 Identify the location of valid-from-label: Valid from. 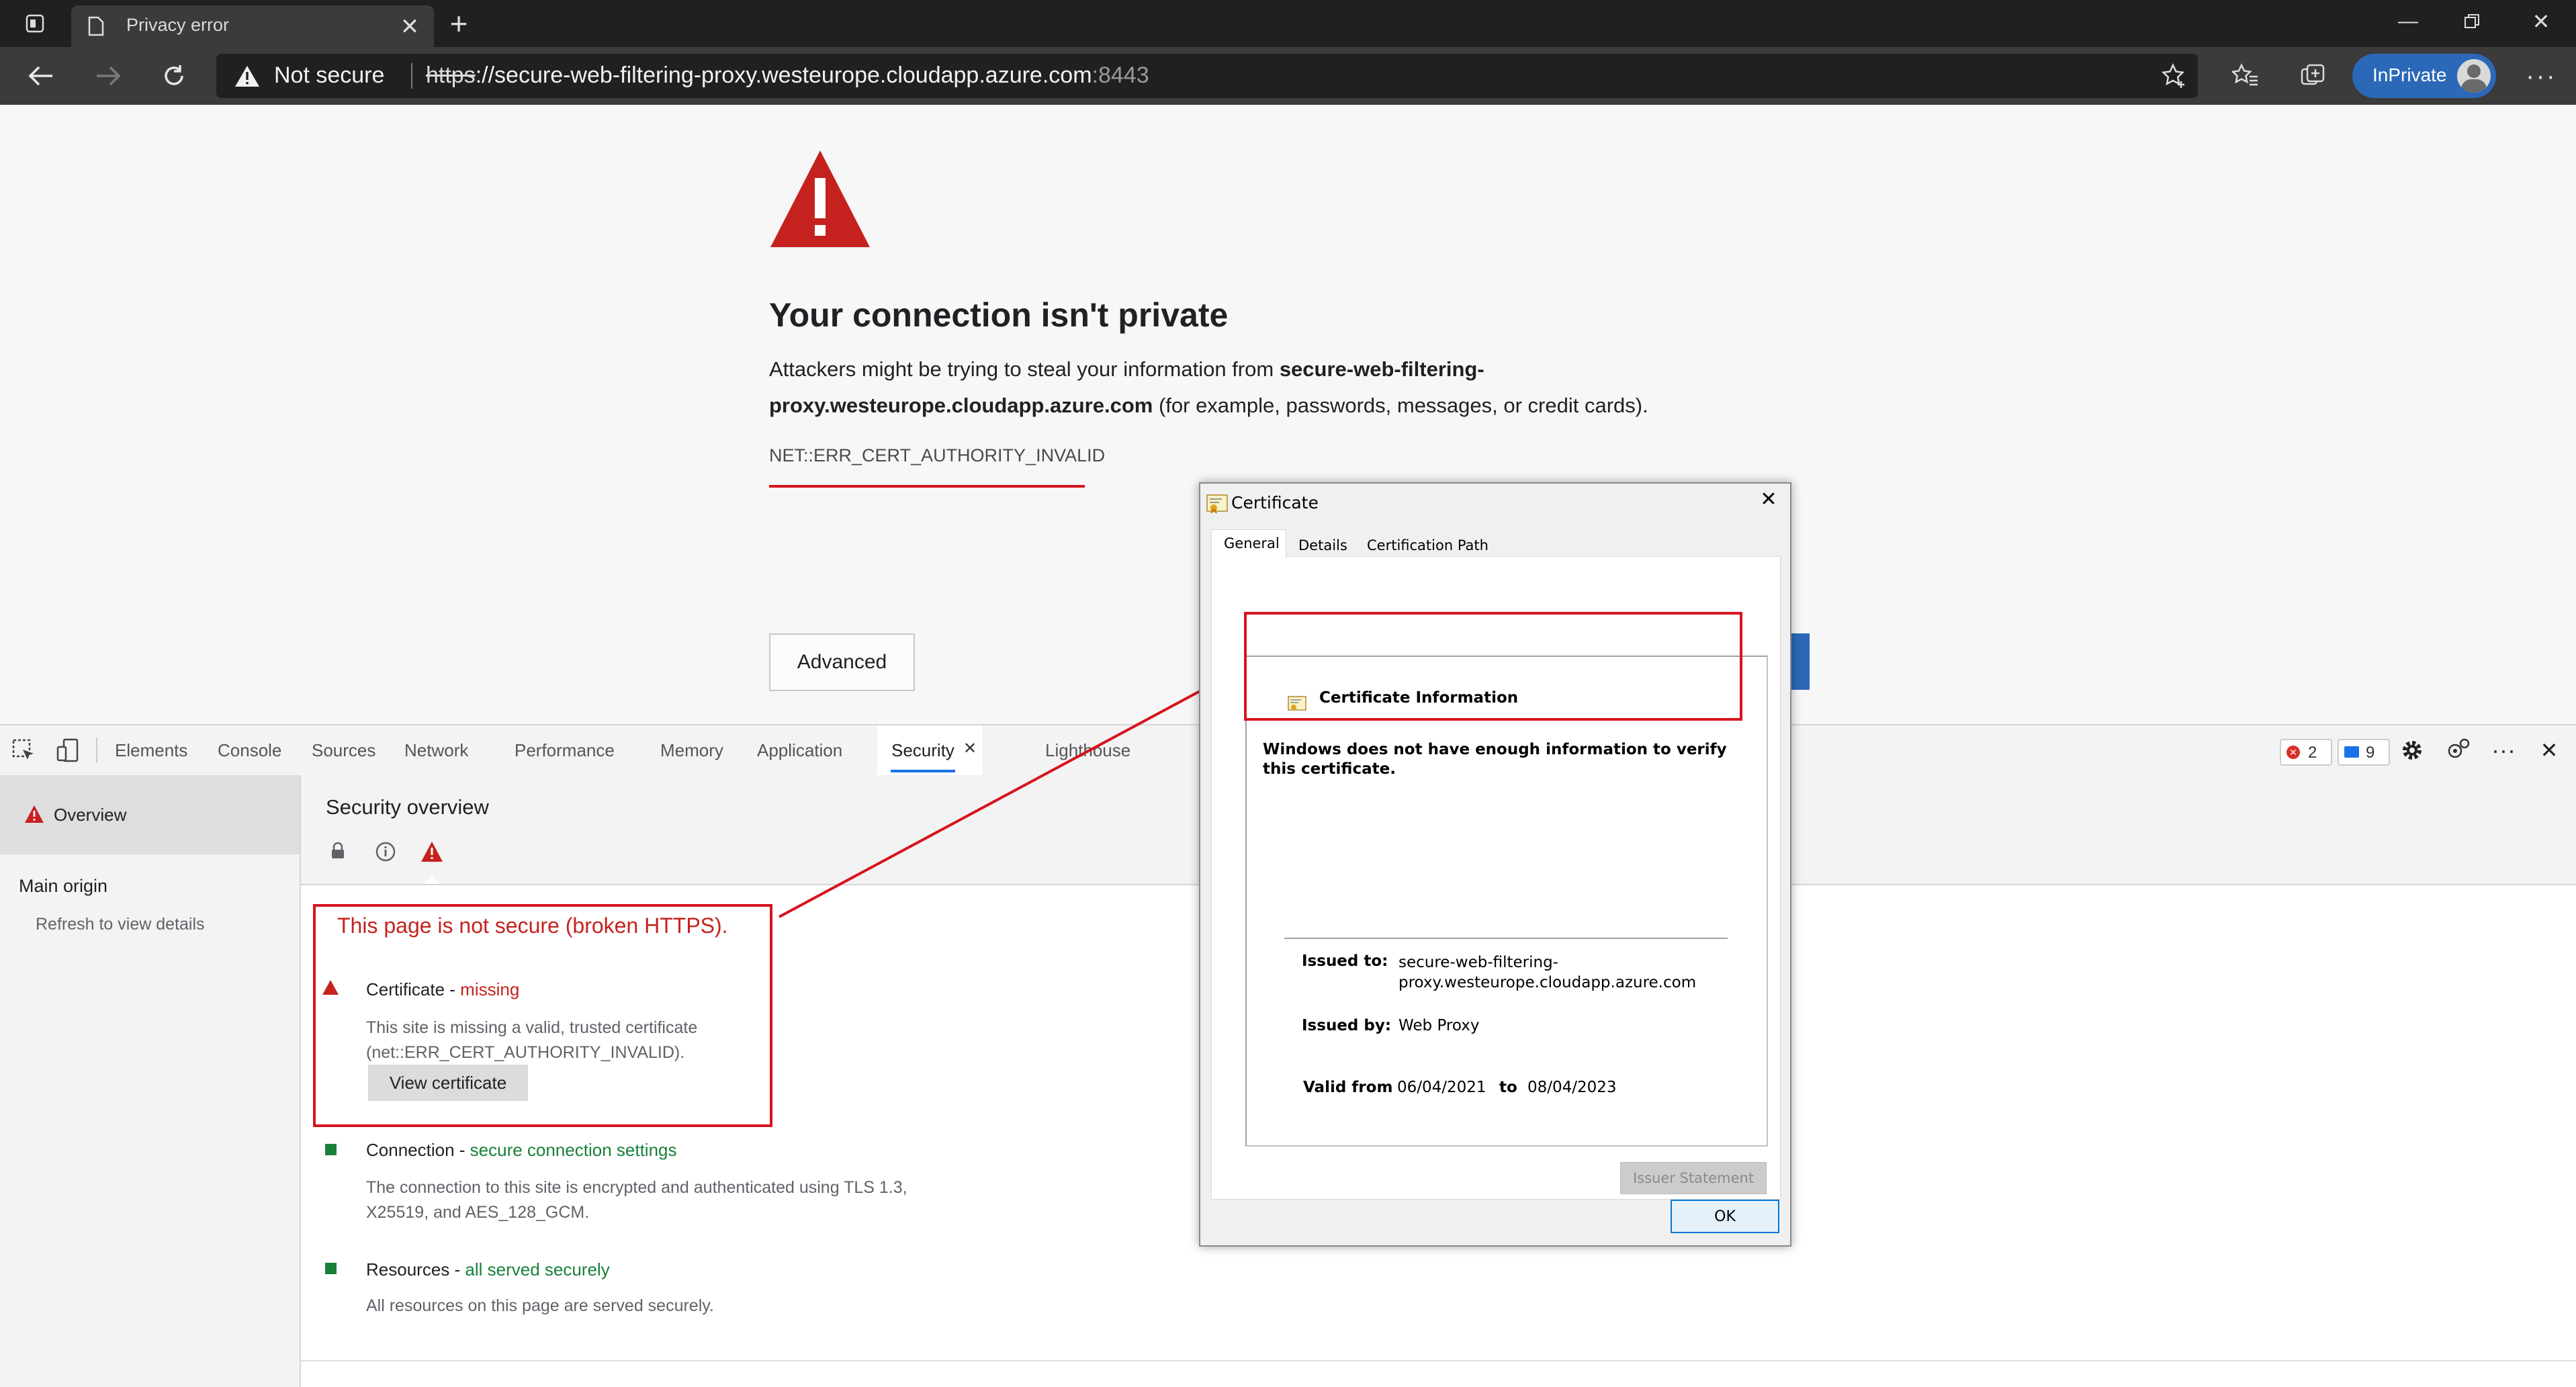
(1348, 1088).